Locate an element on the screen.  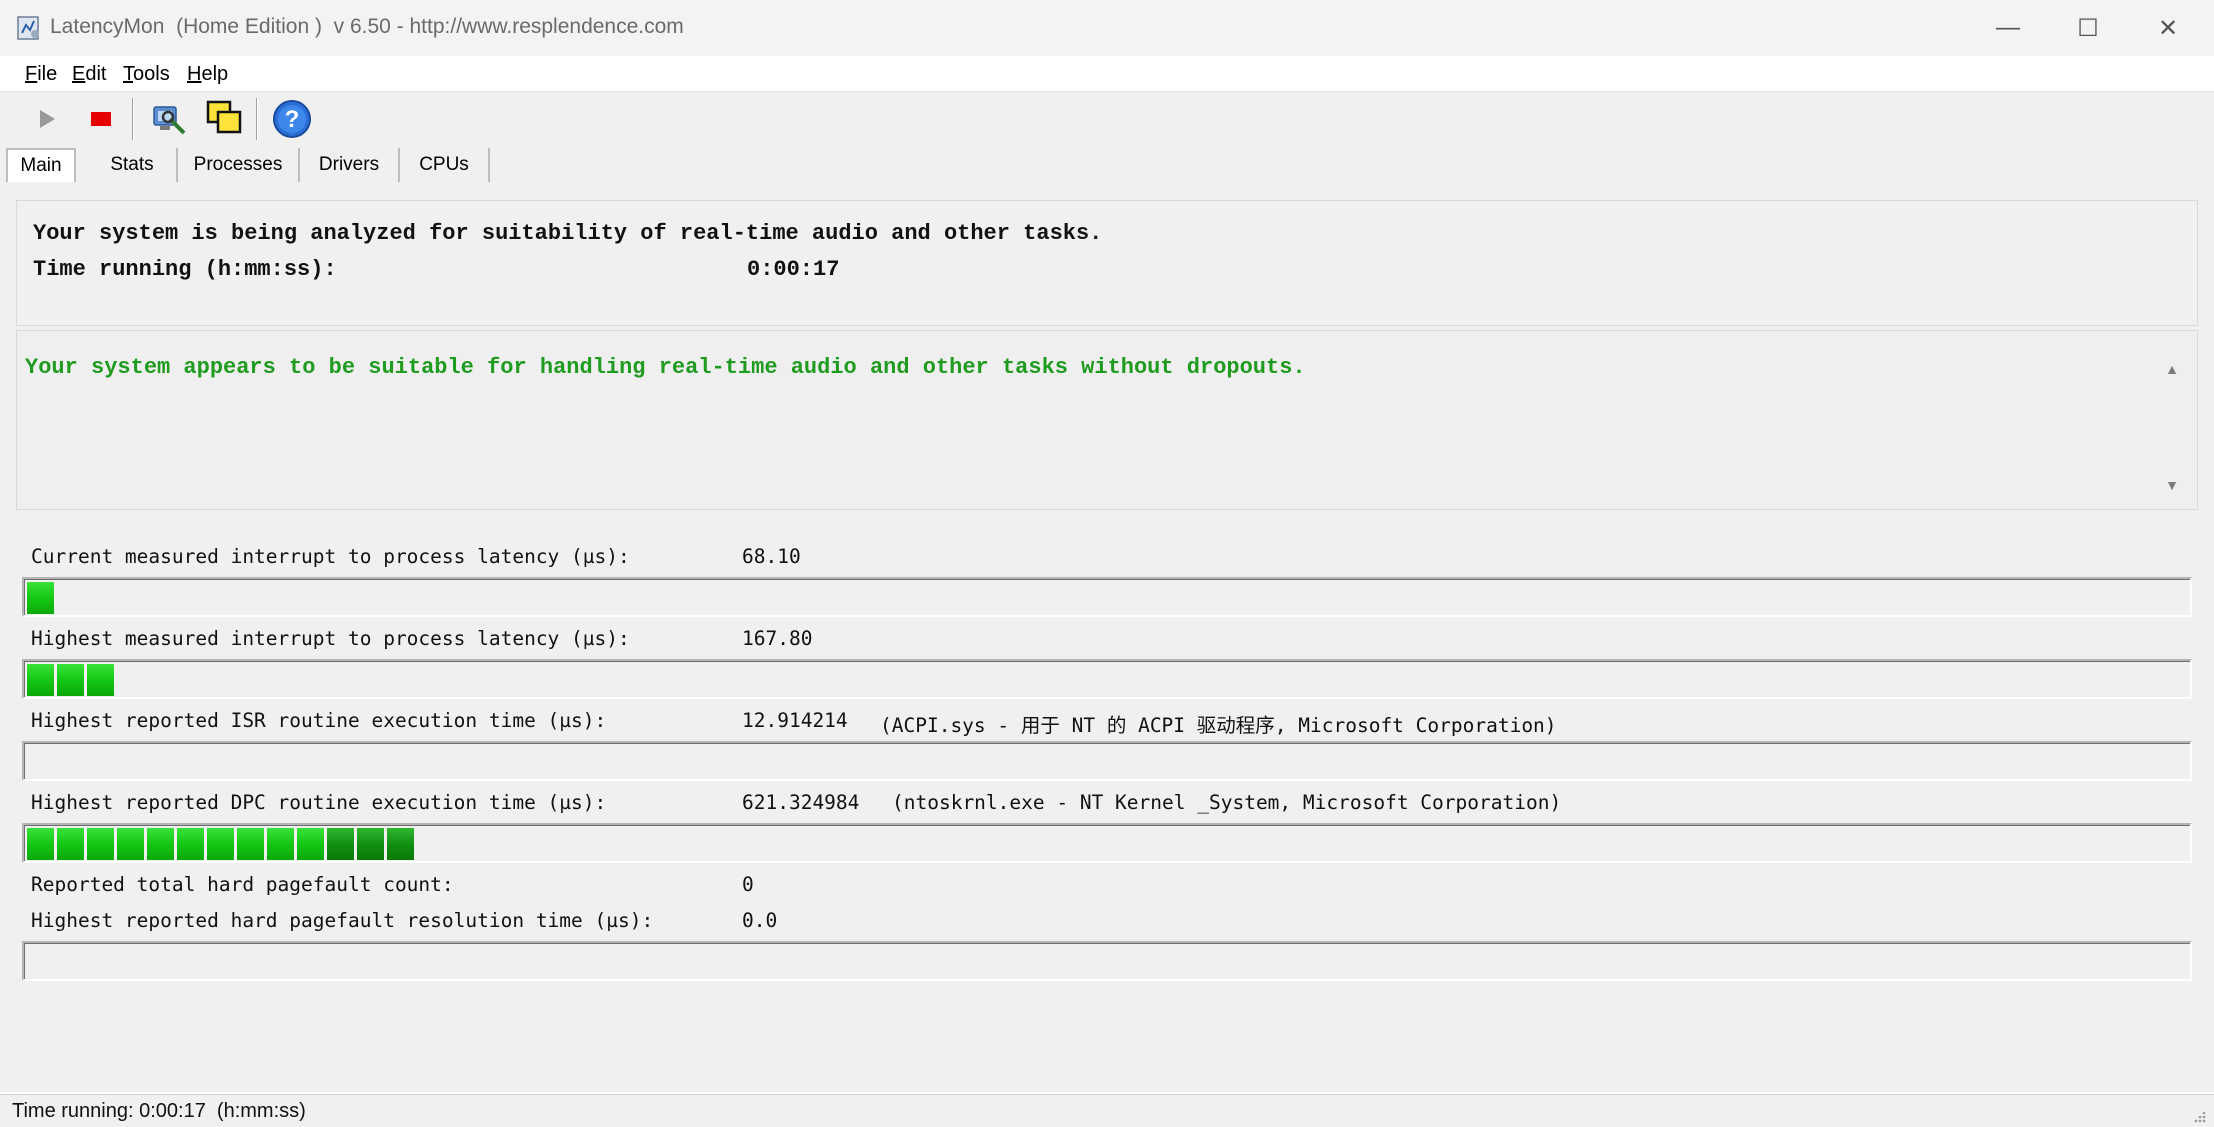
pagefault-bar is located at coordinates (1107, 961).